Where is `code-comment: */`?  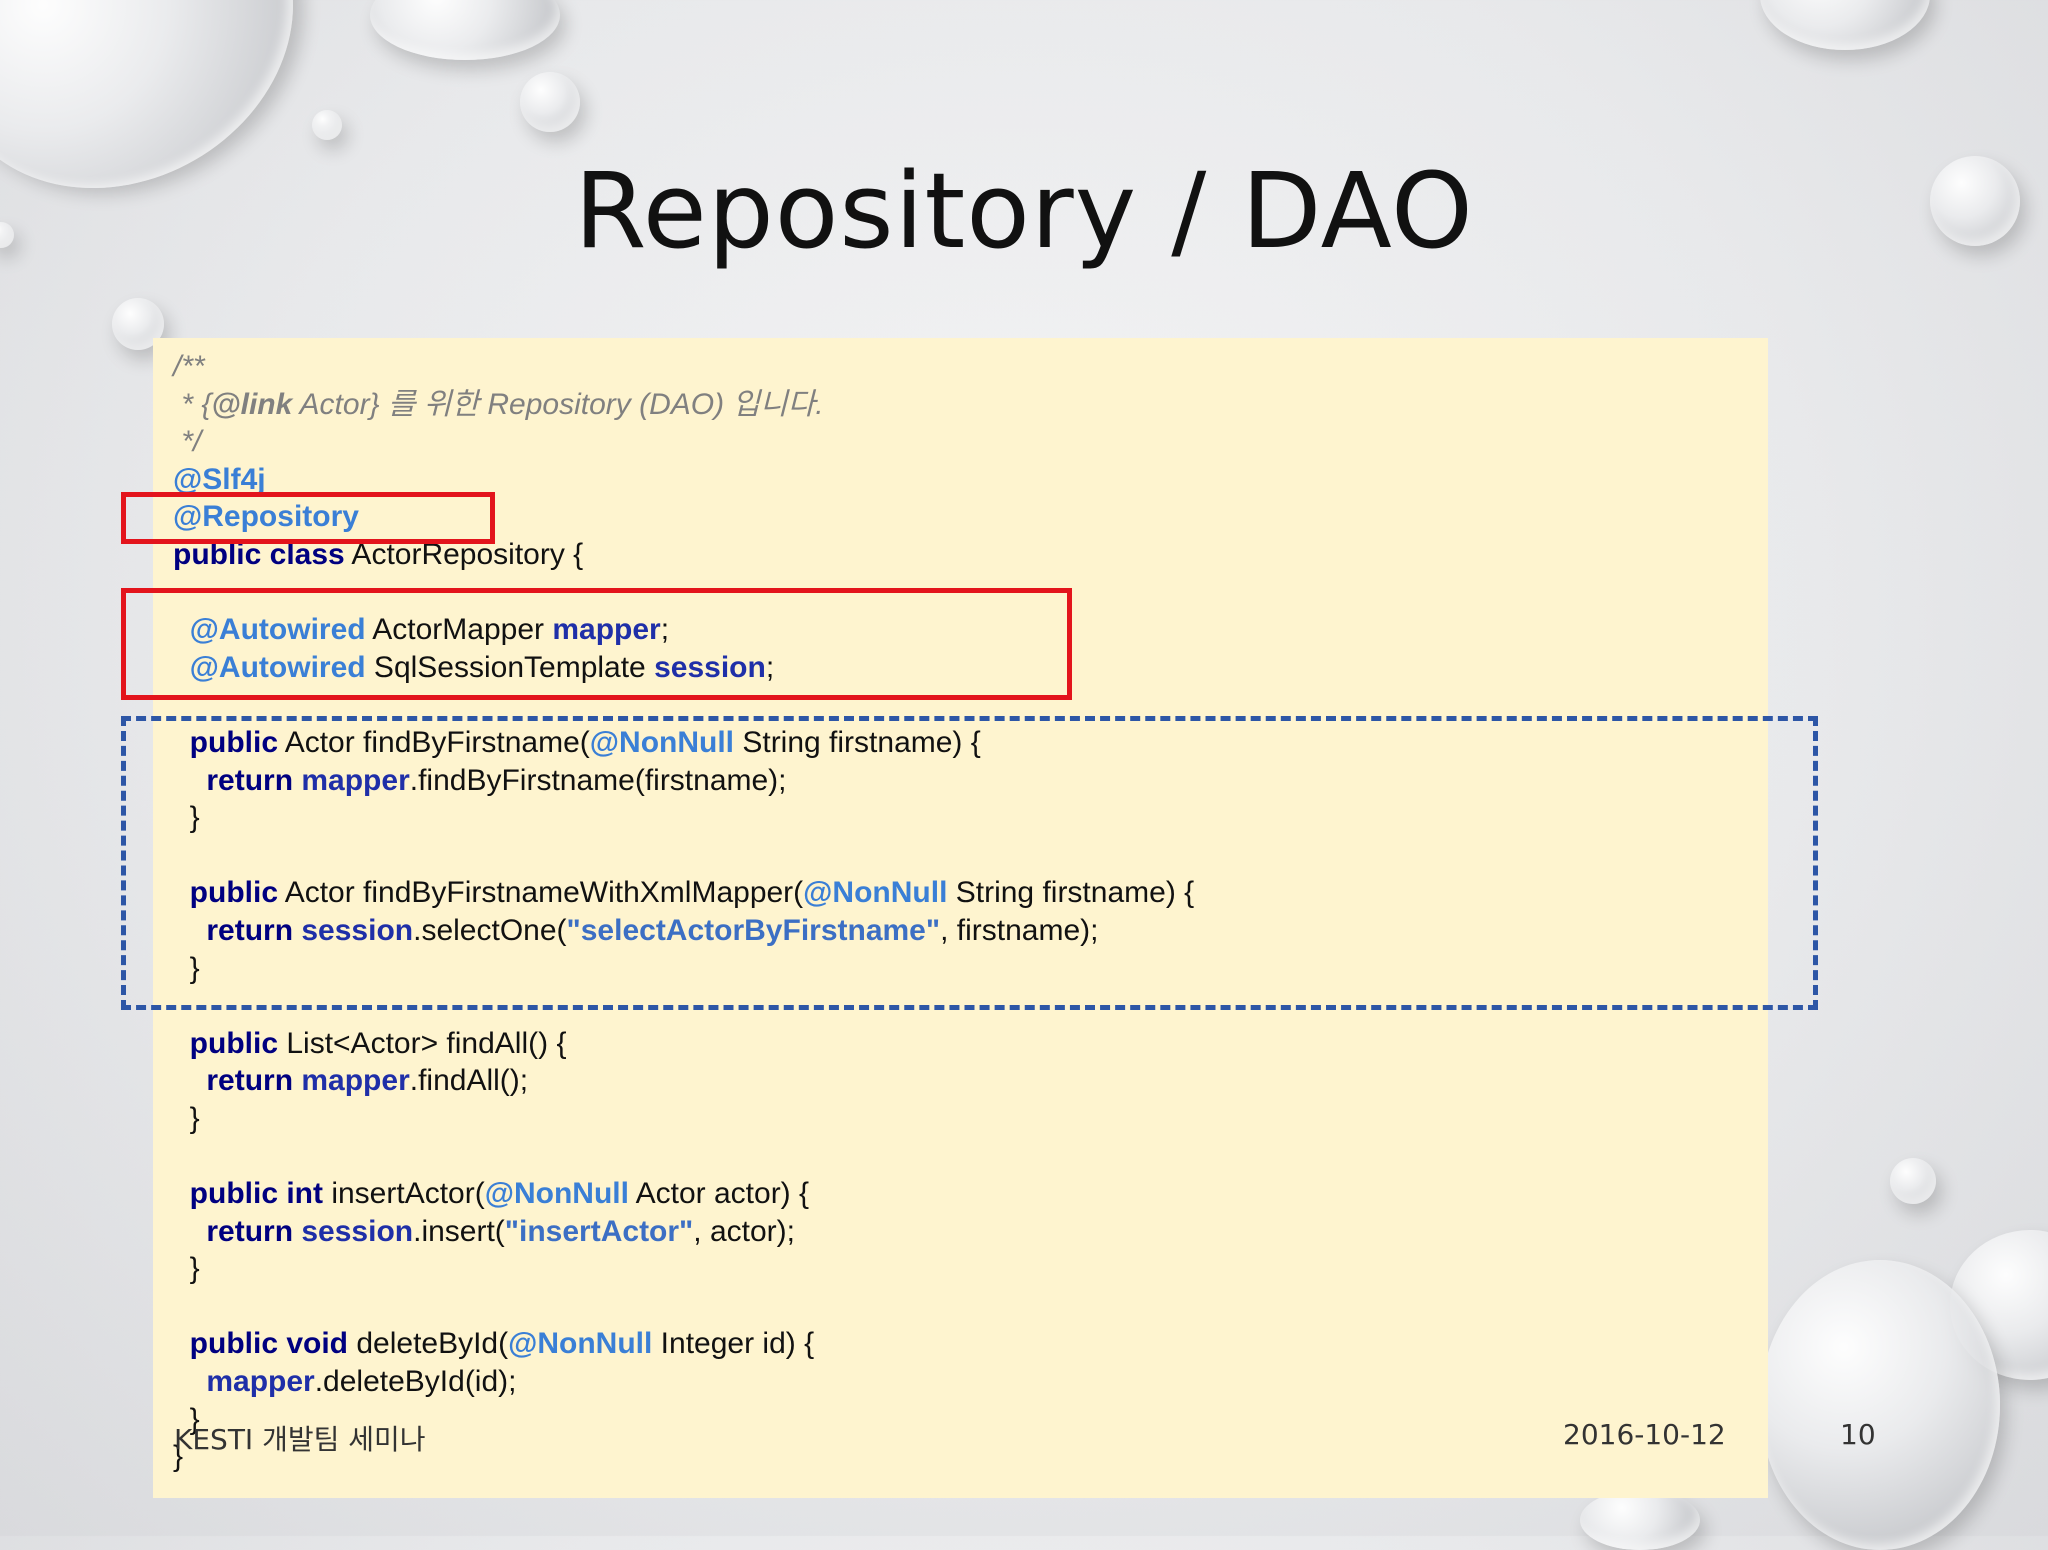
code-comment: */ is located at coordinates (187, 442).